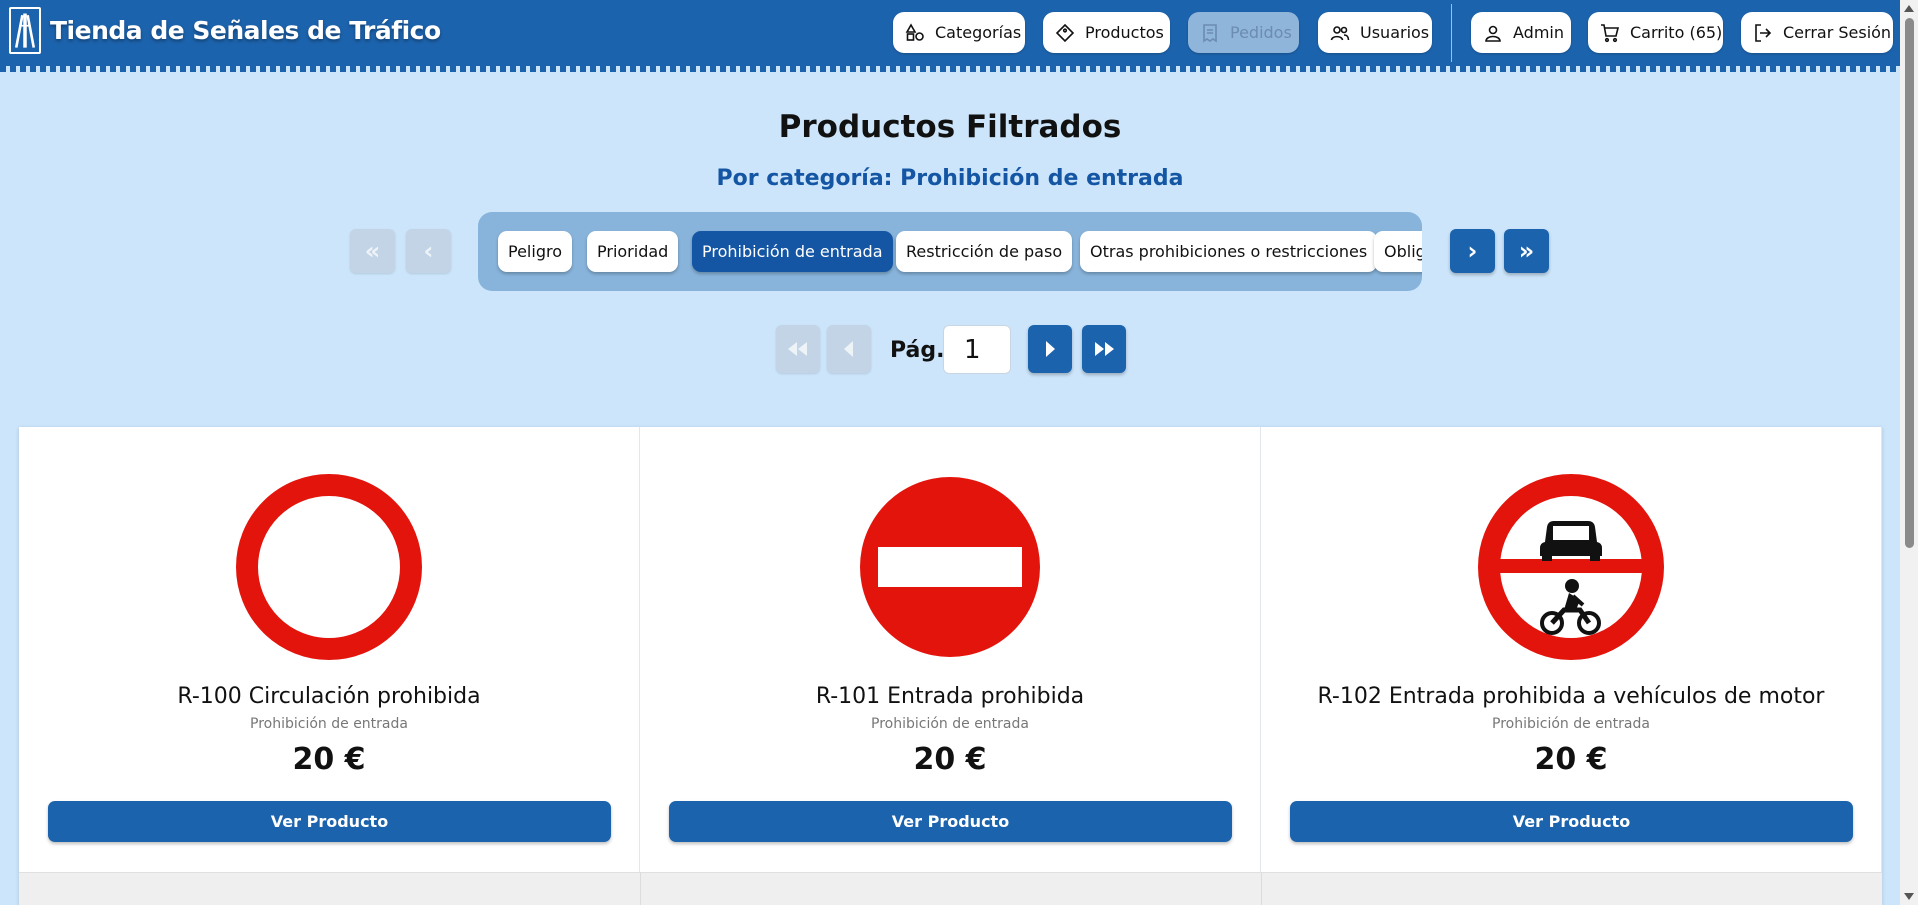 The width and height of the screenshot is (1918, 905). I want to click on nav-label: Usuarios, so click(1395, 32).